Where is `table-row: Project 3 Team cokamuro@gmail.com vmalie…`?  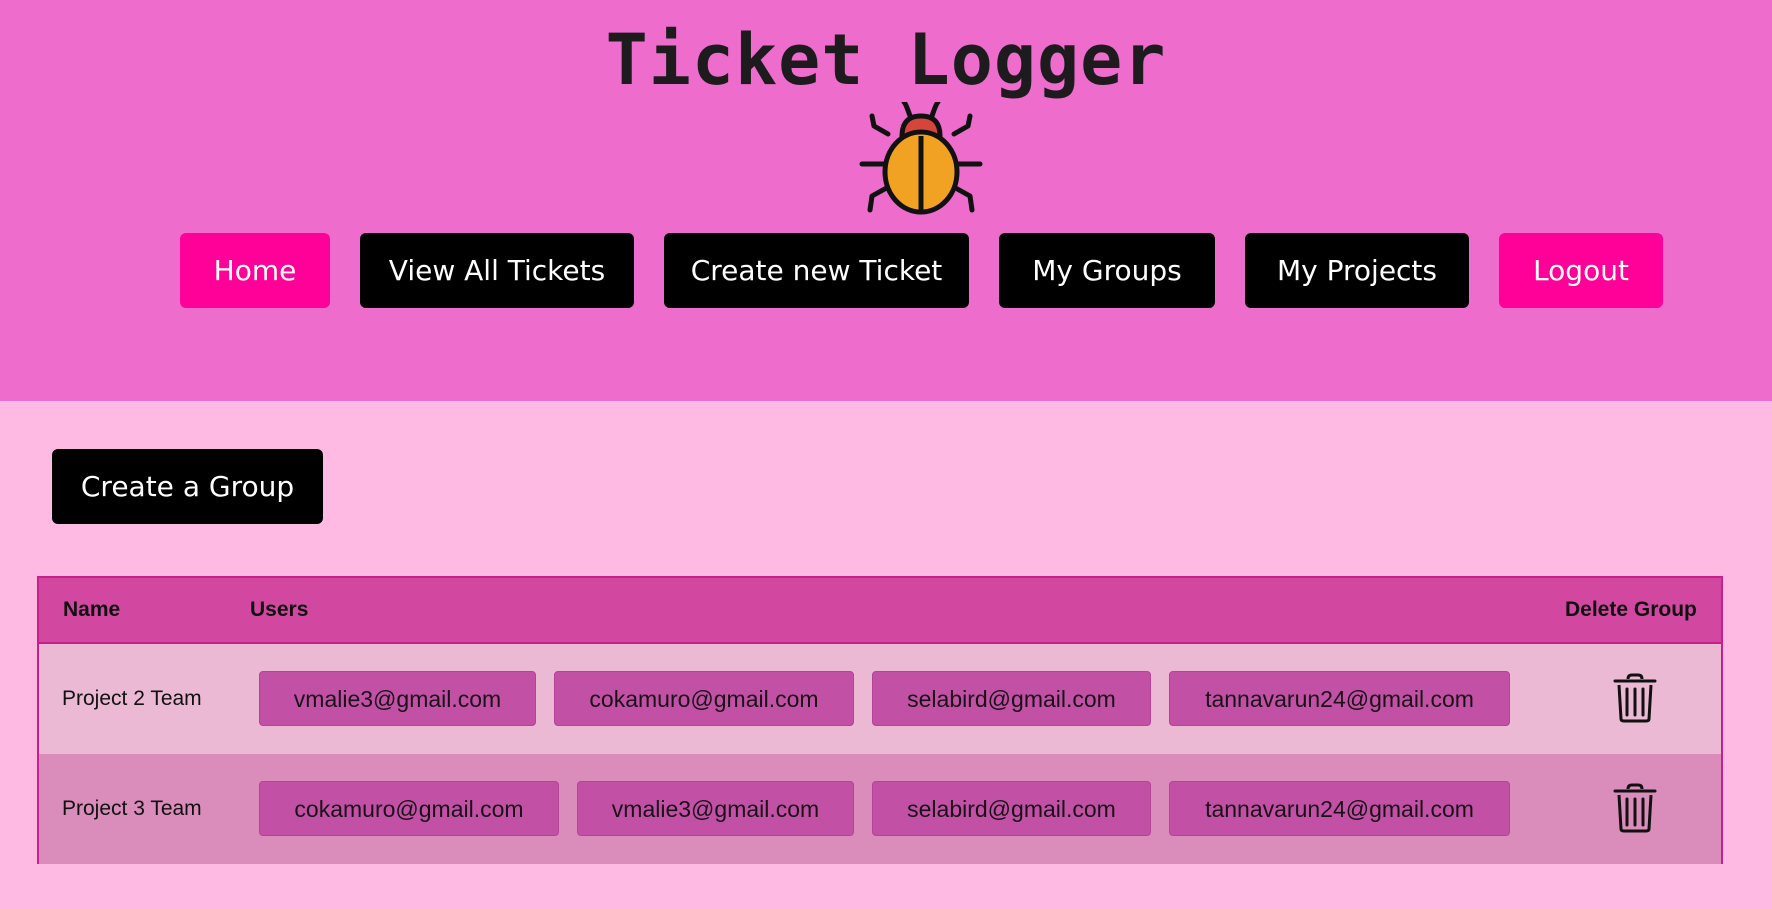 table-row: Project 3 Team cokamuro@gmail.com vmalie… is located at coordinates (880, 809).